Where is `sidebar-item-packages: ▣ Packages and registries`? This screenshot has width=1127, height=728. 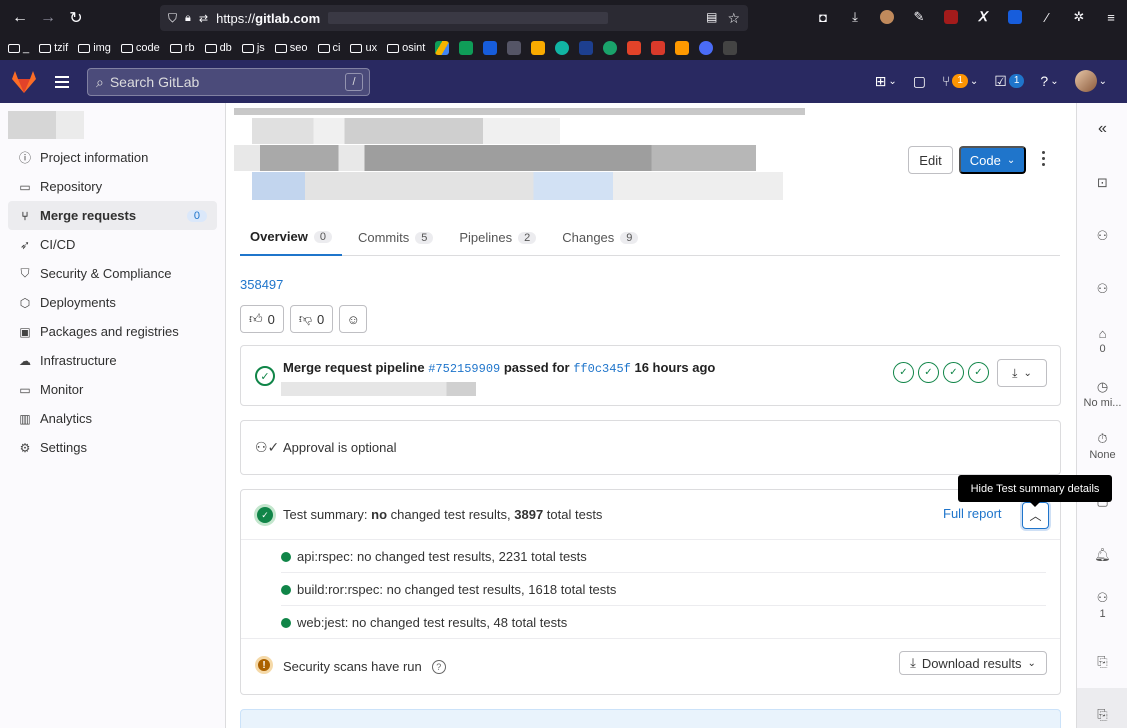 sidebar-item-packages: ▣ Packages and registries is located at coordinates (112, 331).